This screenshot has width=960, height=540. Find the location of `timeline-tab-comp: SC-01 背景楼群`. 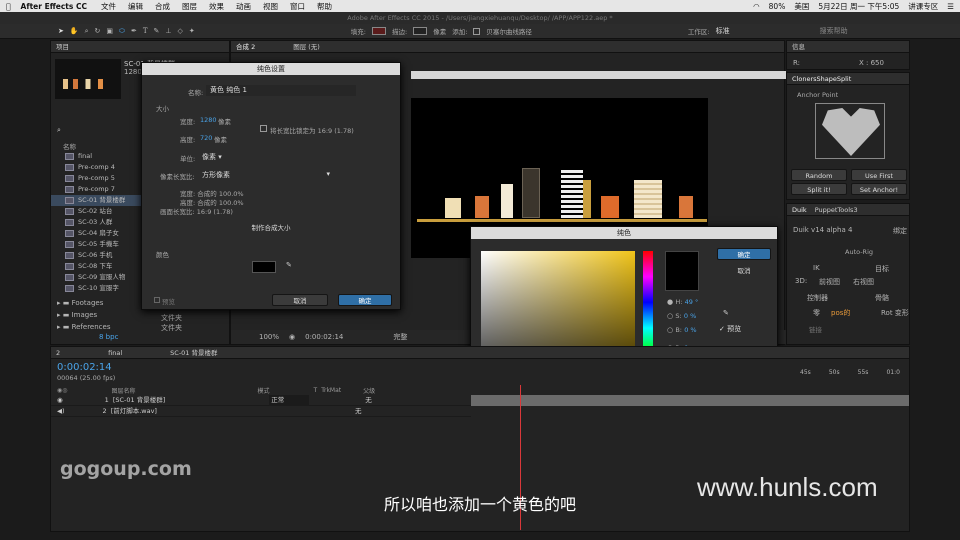

timeline-tab-comp: SC-01 背景楼群 is located at coordinates (193, 353).